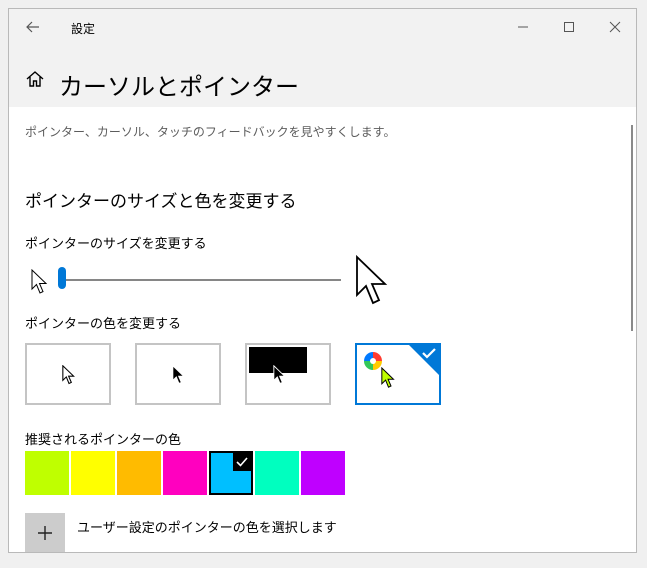 This screenshot has width=647, height=568. What do you see at coordinates (372, 280) in the screenshot?
I see `large-cursor-icon` at bounding box center [372, 280].